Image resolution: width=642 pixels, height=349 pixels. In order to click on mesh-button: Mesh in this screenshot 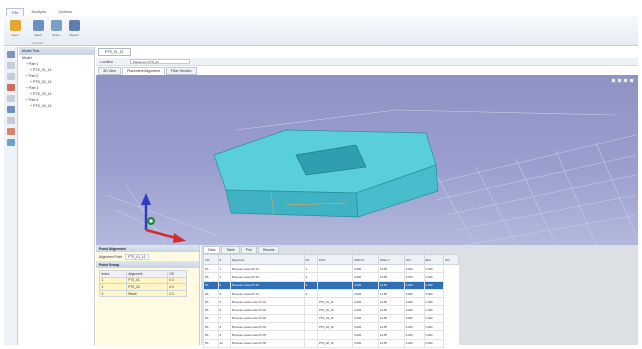, I will do `click(38, 30)`.